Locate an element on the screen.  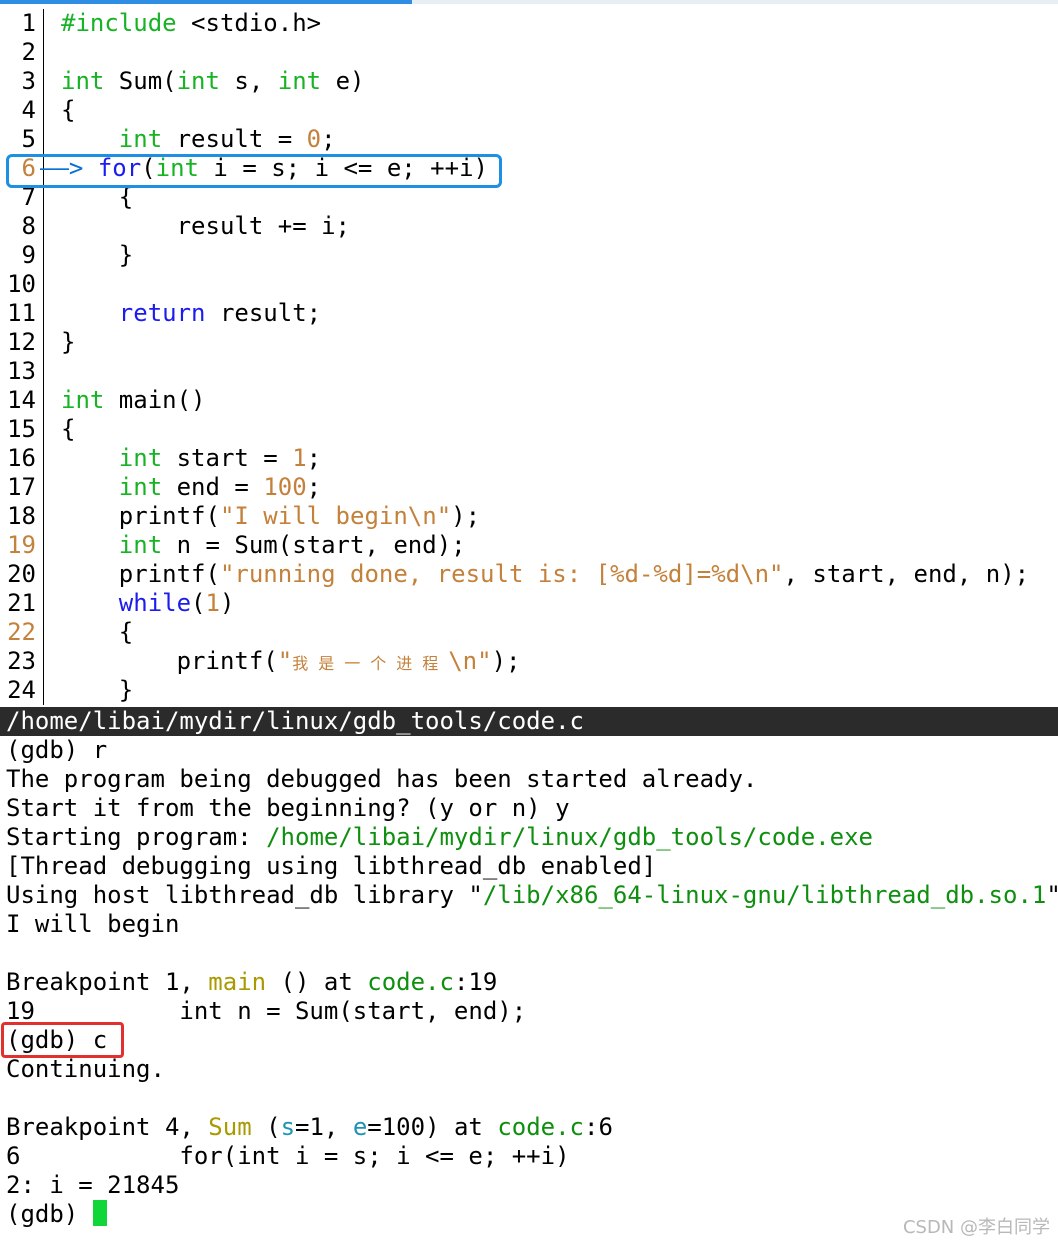
gdb-output-line: (gdb) is located at coordinates (531, 1214).